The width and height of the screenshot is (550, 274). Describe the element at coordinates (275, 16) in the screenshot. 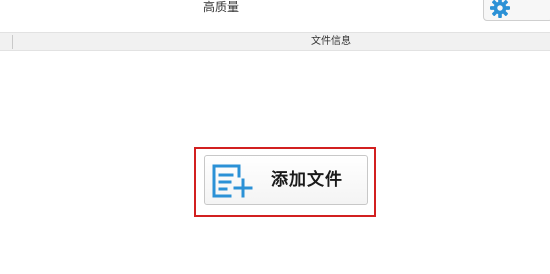

I see `top-toolbar: 高质量` at that location.